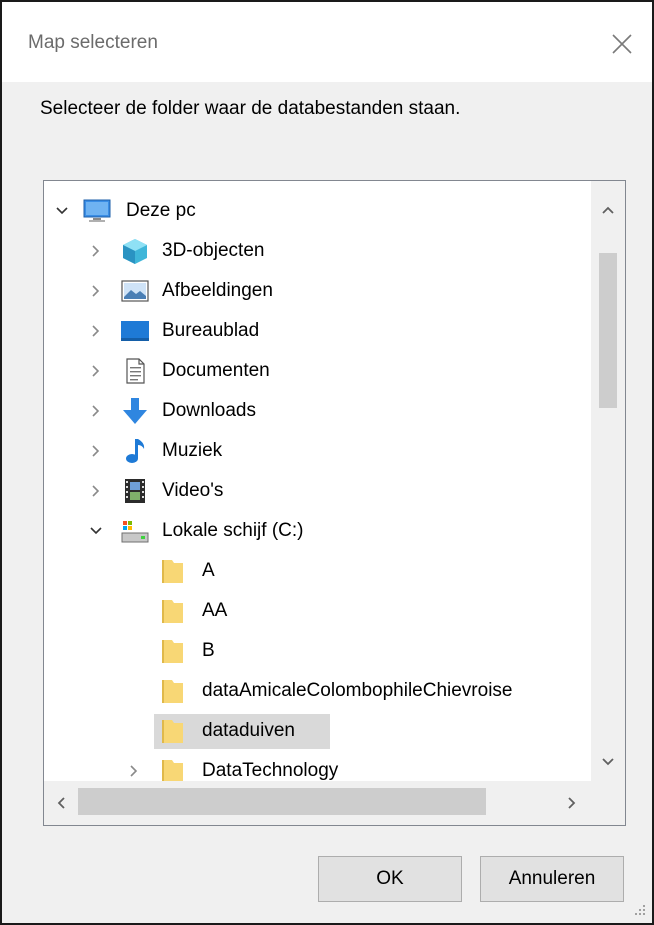 The width and height of the screenshot is (654, 925). What do you see at coordinates (327, 42) in the screenshot?
I see `title-bar: Map selecteren` at bounding box center [327, 42].